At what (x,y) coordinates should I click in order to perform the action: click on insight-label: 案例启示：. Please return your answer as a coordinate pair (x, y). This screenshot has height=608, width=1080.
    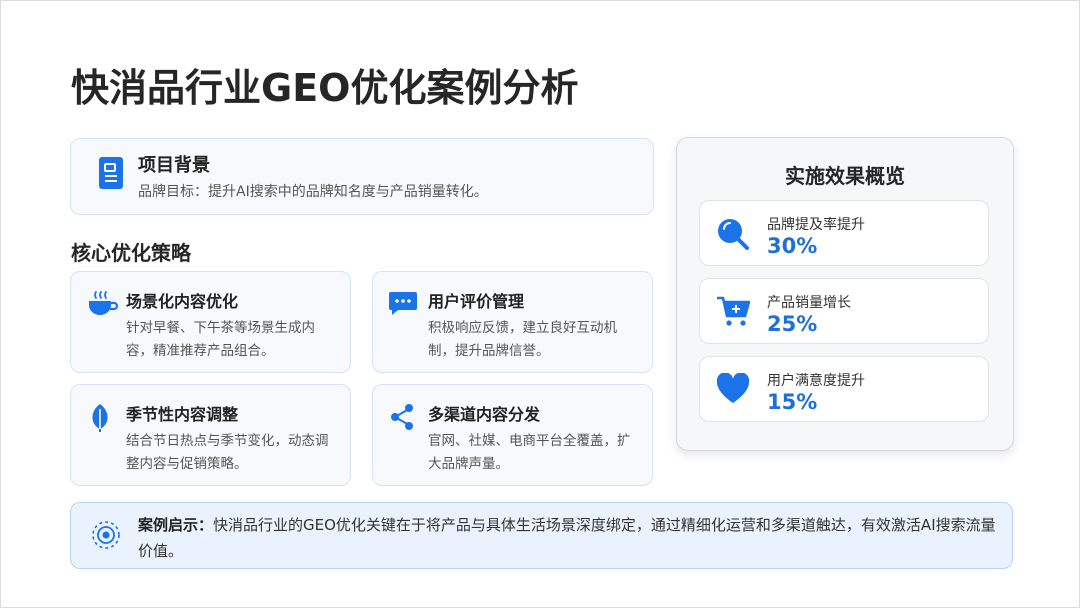
    Looking at the image, I should click on (176, 525).